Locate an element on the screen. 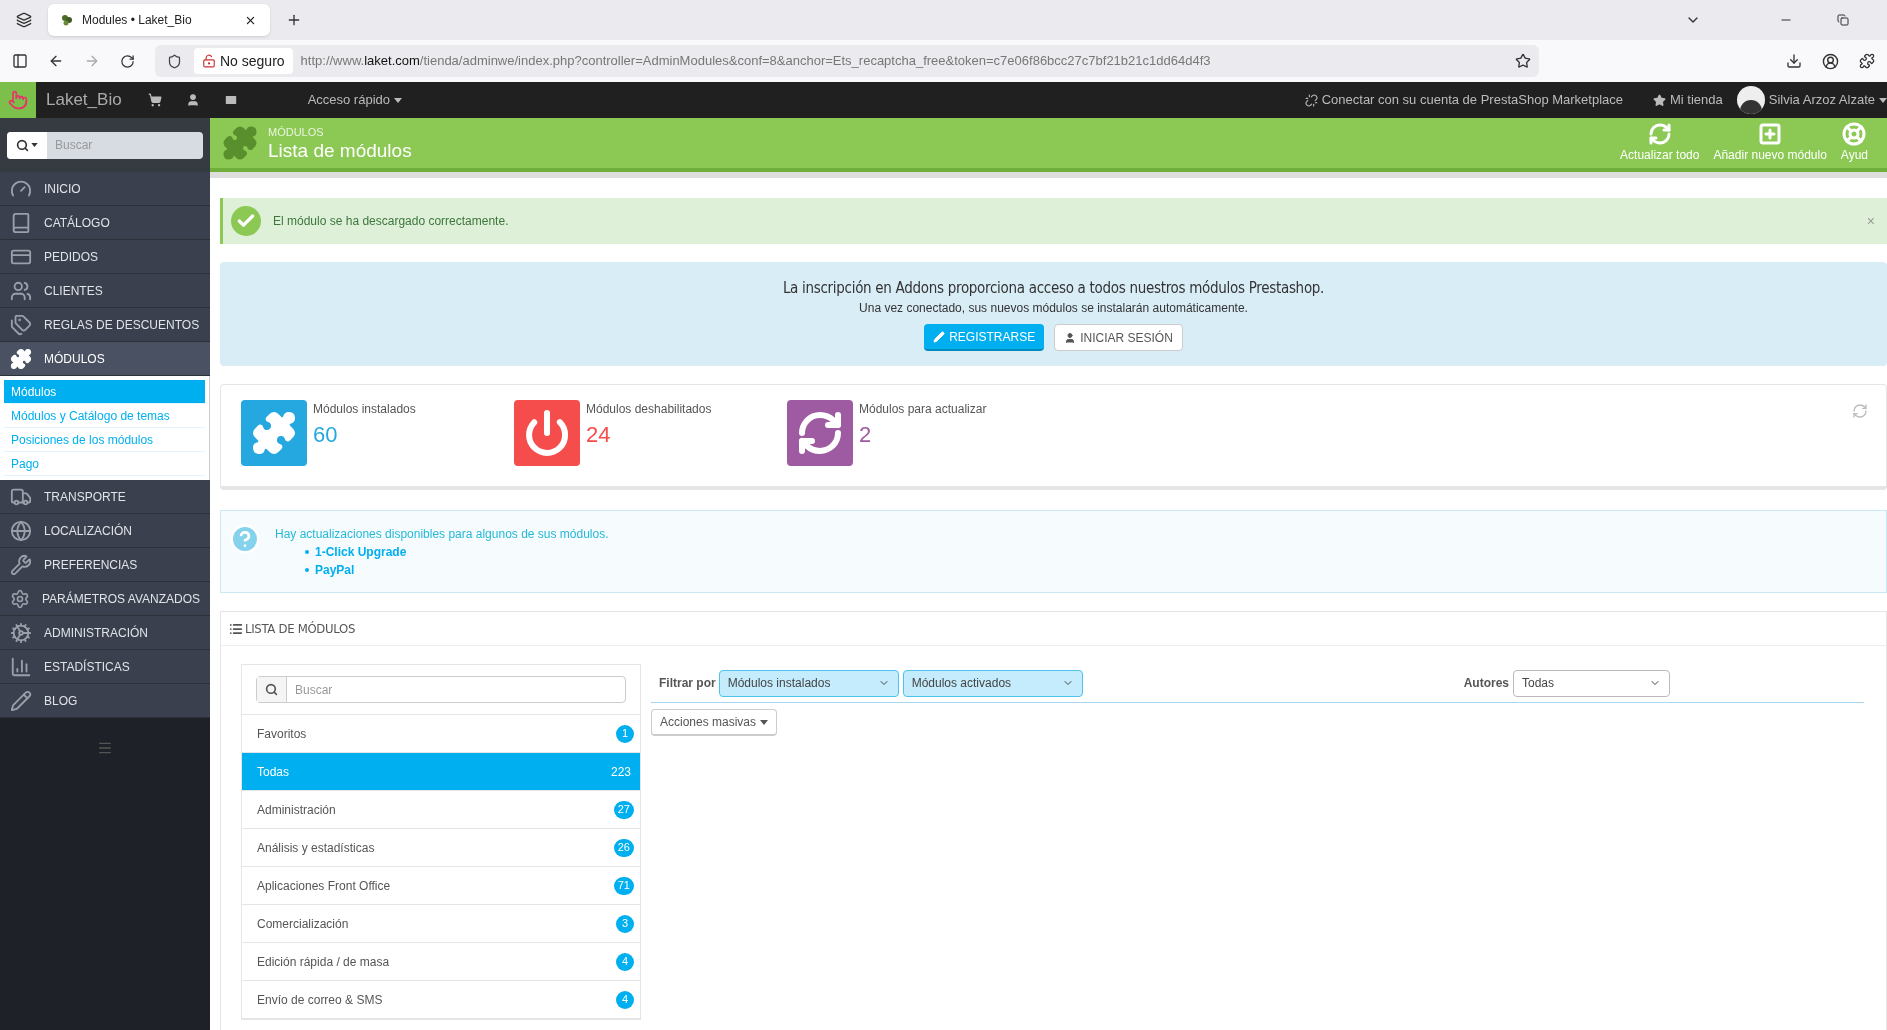 The width and height of the screenshot is (1887, 1030). extensions-icon is located at coordinates (1867, 61).